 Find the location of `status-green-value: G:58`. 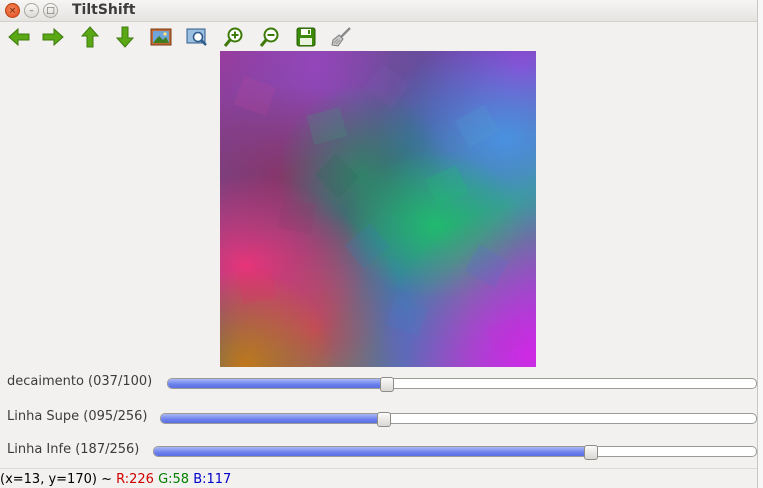

status-green-value: G:58 is located at coordinates (174, 479).